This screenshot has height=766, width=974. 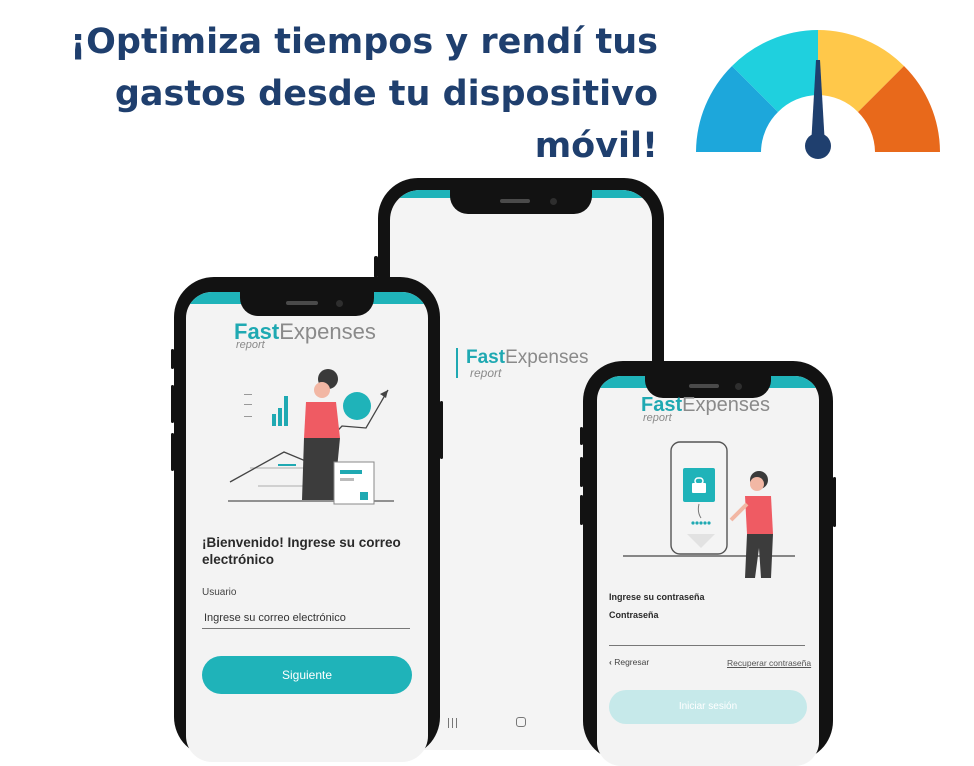 I want to click on password-input-underline, so click(x=707, y=645).